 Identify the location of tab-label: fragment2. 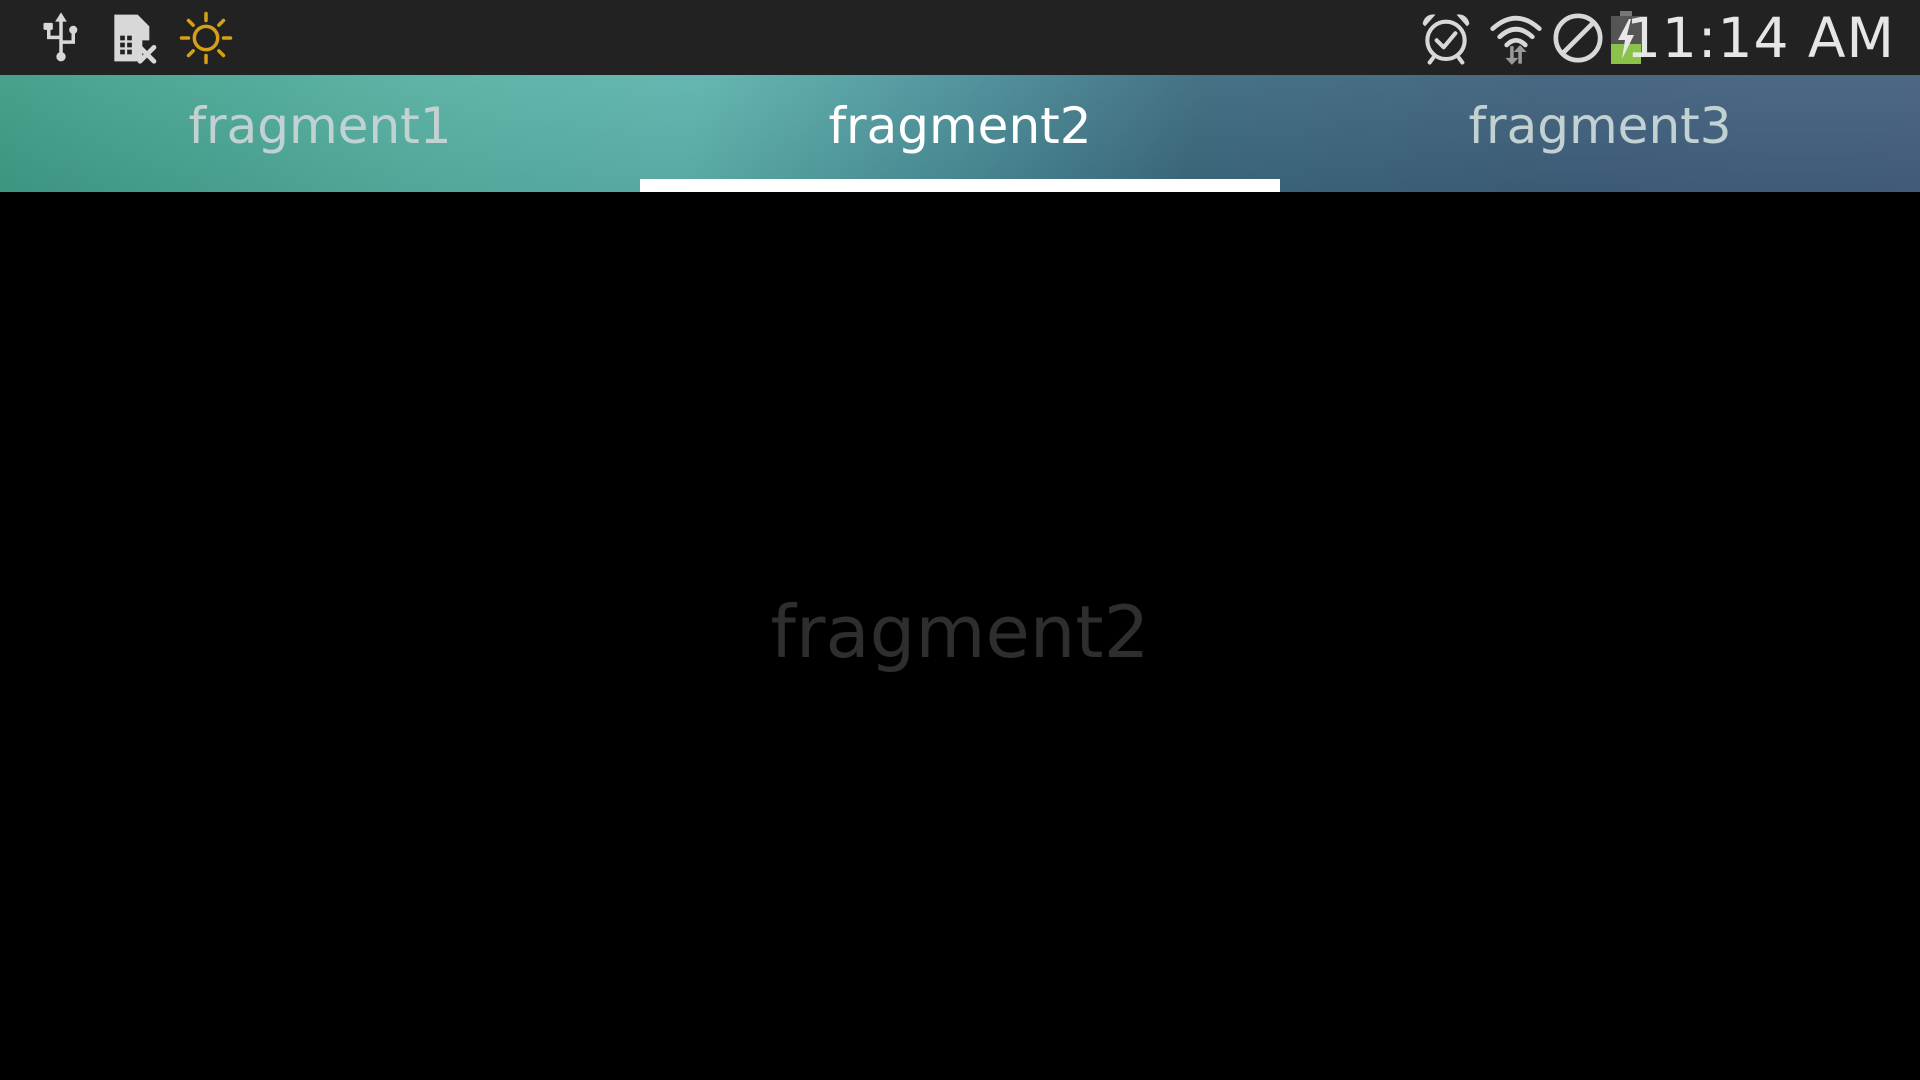
(960, 125).